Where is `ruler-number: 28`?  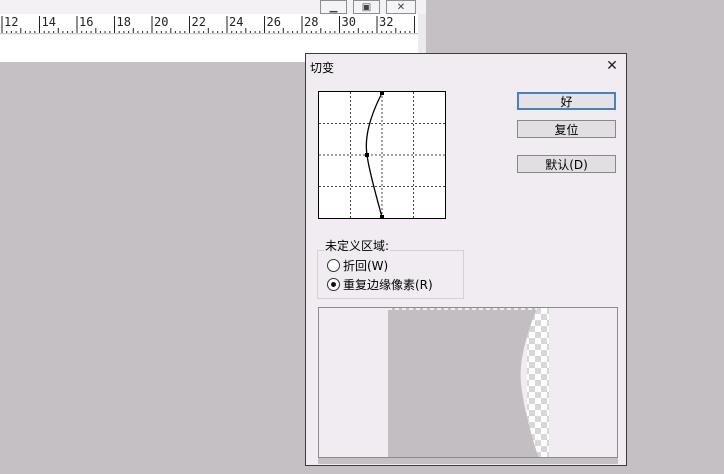 ruler-number: 28 is located at coordinates (311, 22).